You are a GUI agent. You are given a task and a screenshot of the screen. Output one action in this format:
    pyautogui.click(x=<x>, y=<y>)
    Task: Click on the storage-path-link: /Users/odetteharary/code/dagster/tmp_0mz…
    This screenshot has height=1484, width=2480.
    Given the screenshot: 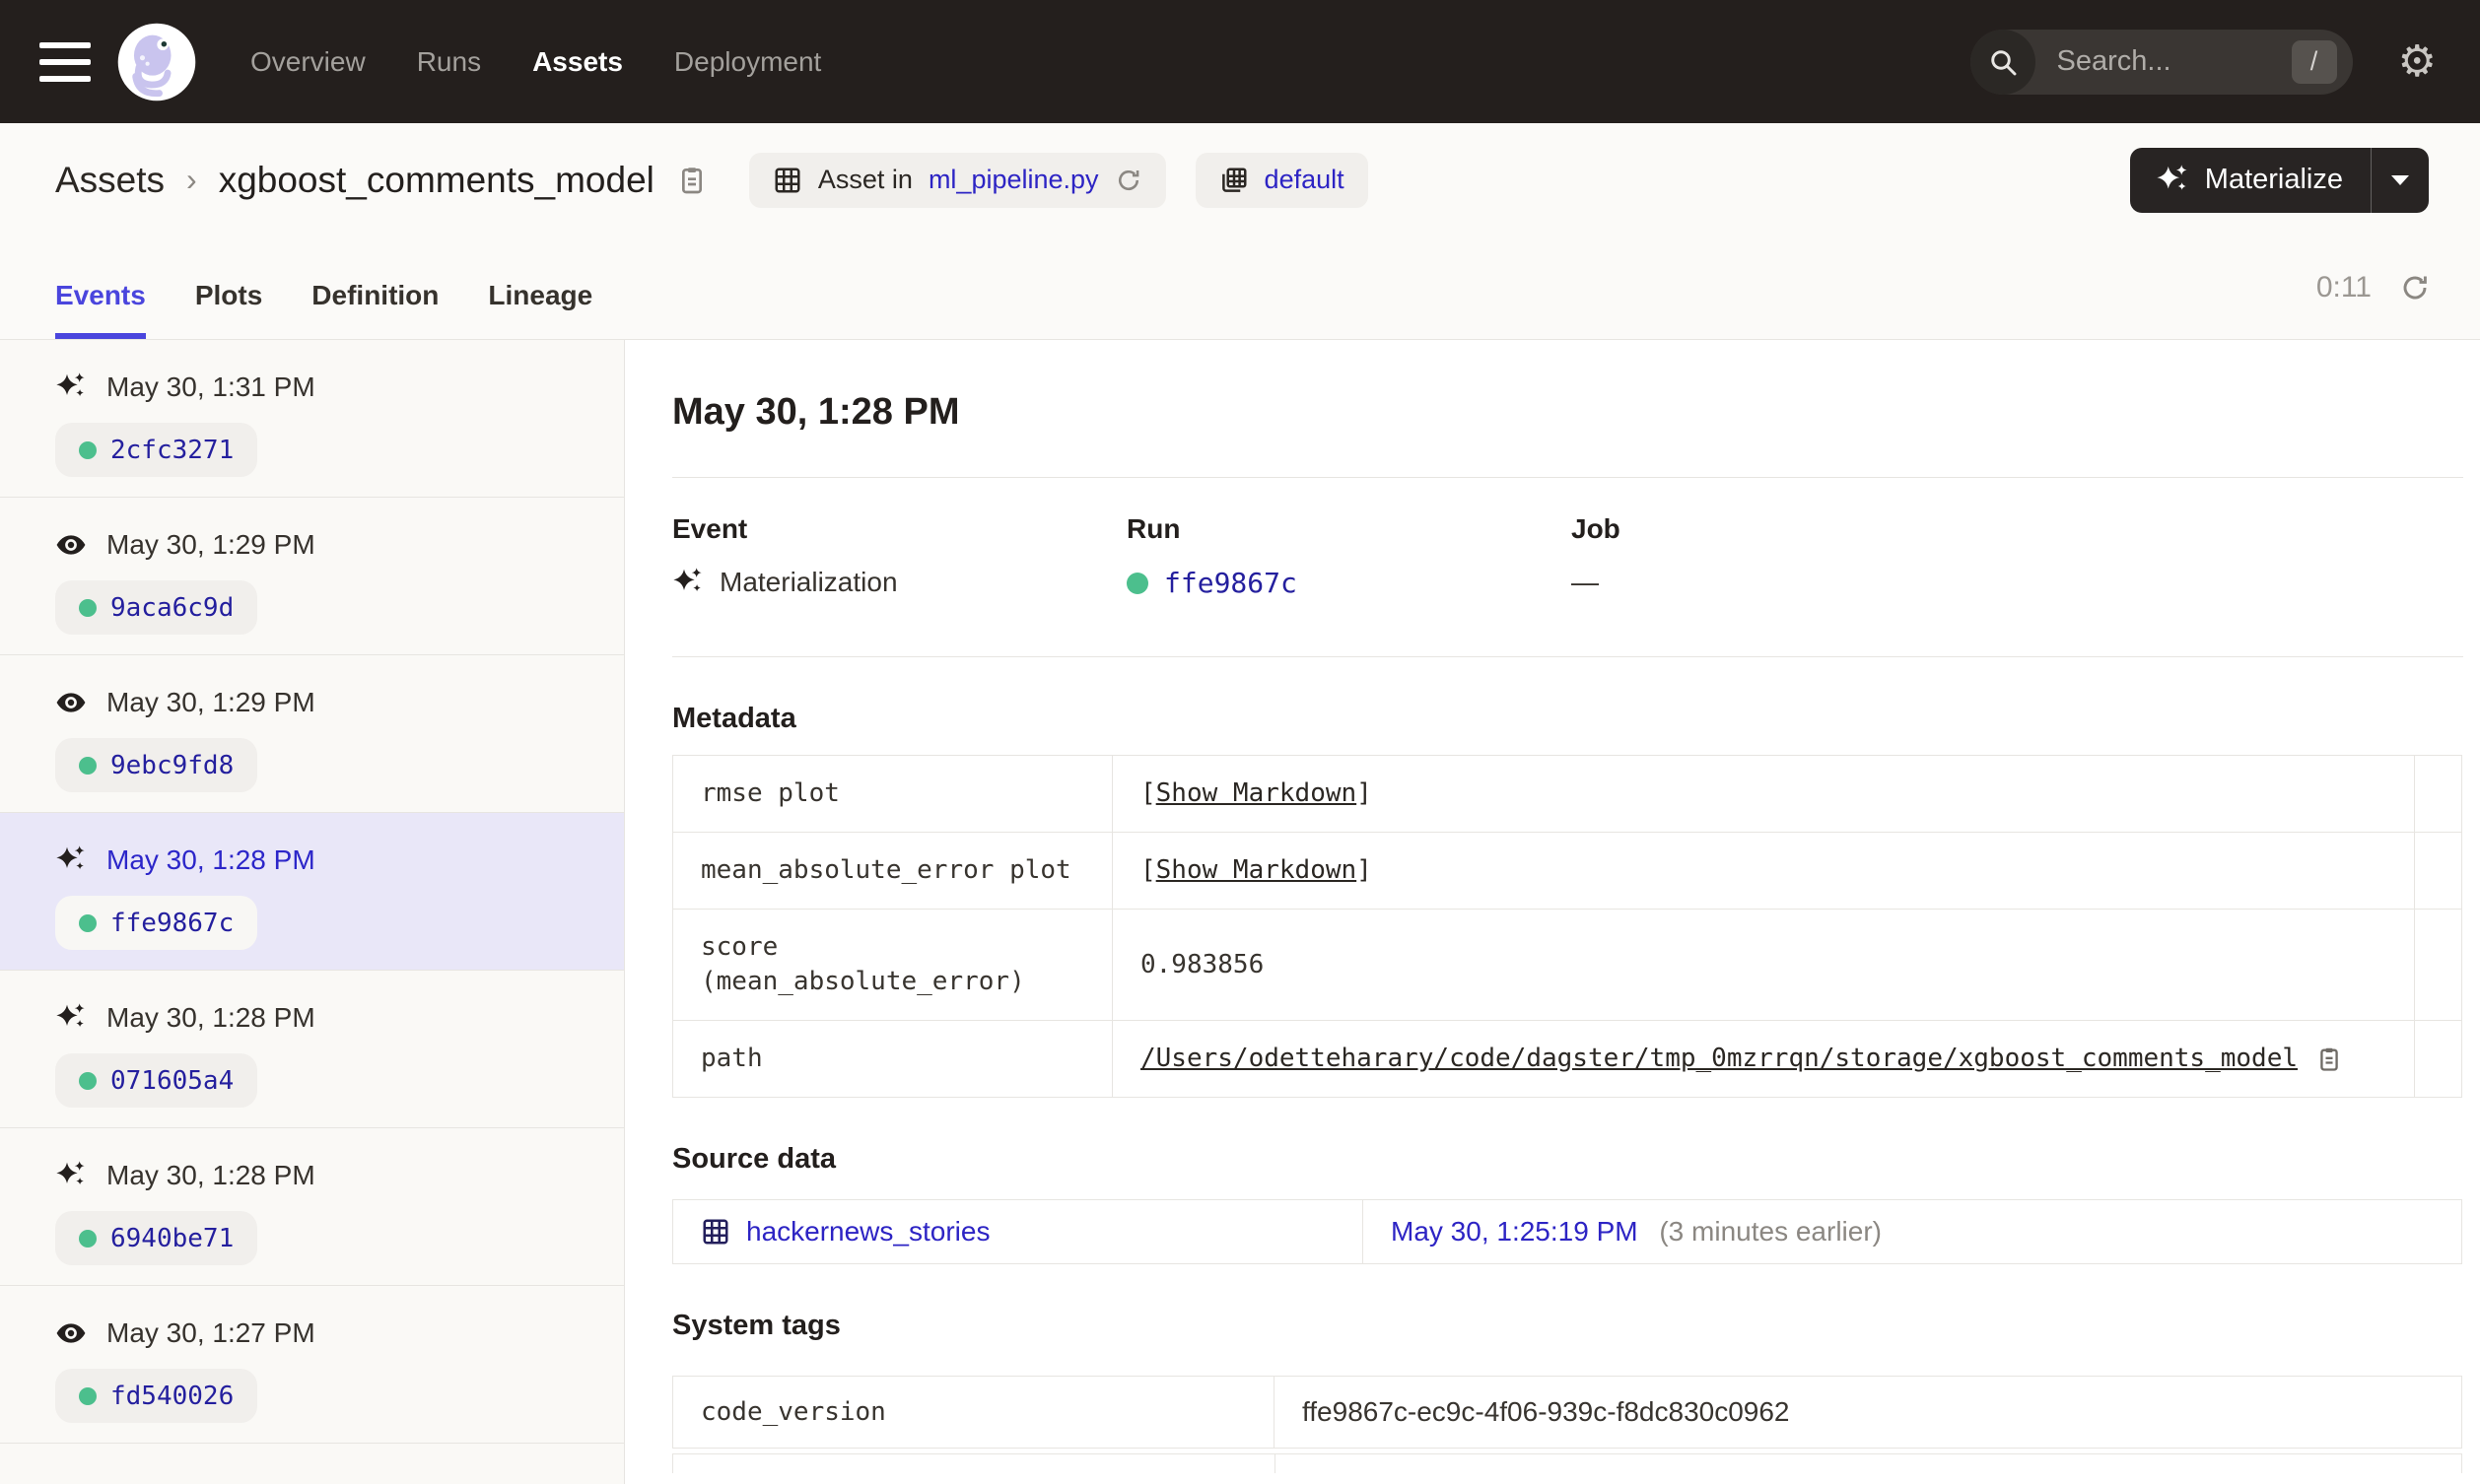 What is the action you would take?
    pyautogui.click(x=1719, y=1059)
    